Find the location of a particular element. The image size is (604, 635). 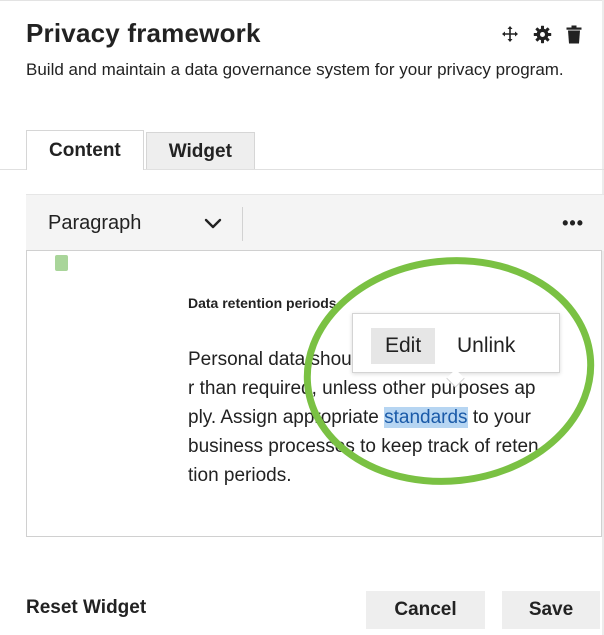

line-text: to your is located at coordinates (499, 417).